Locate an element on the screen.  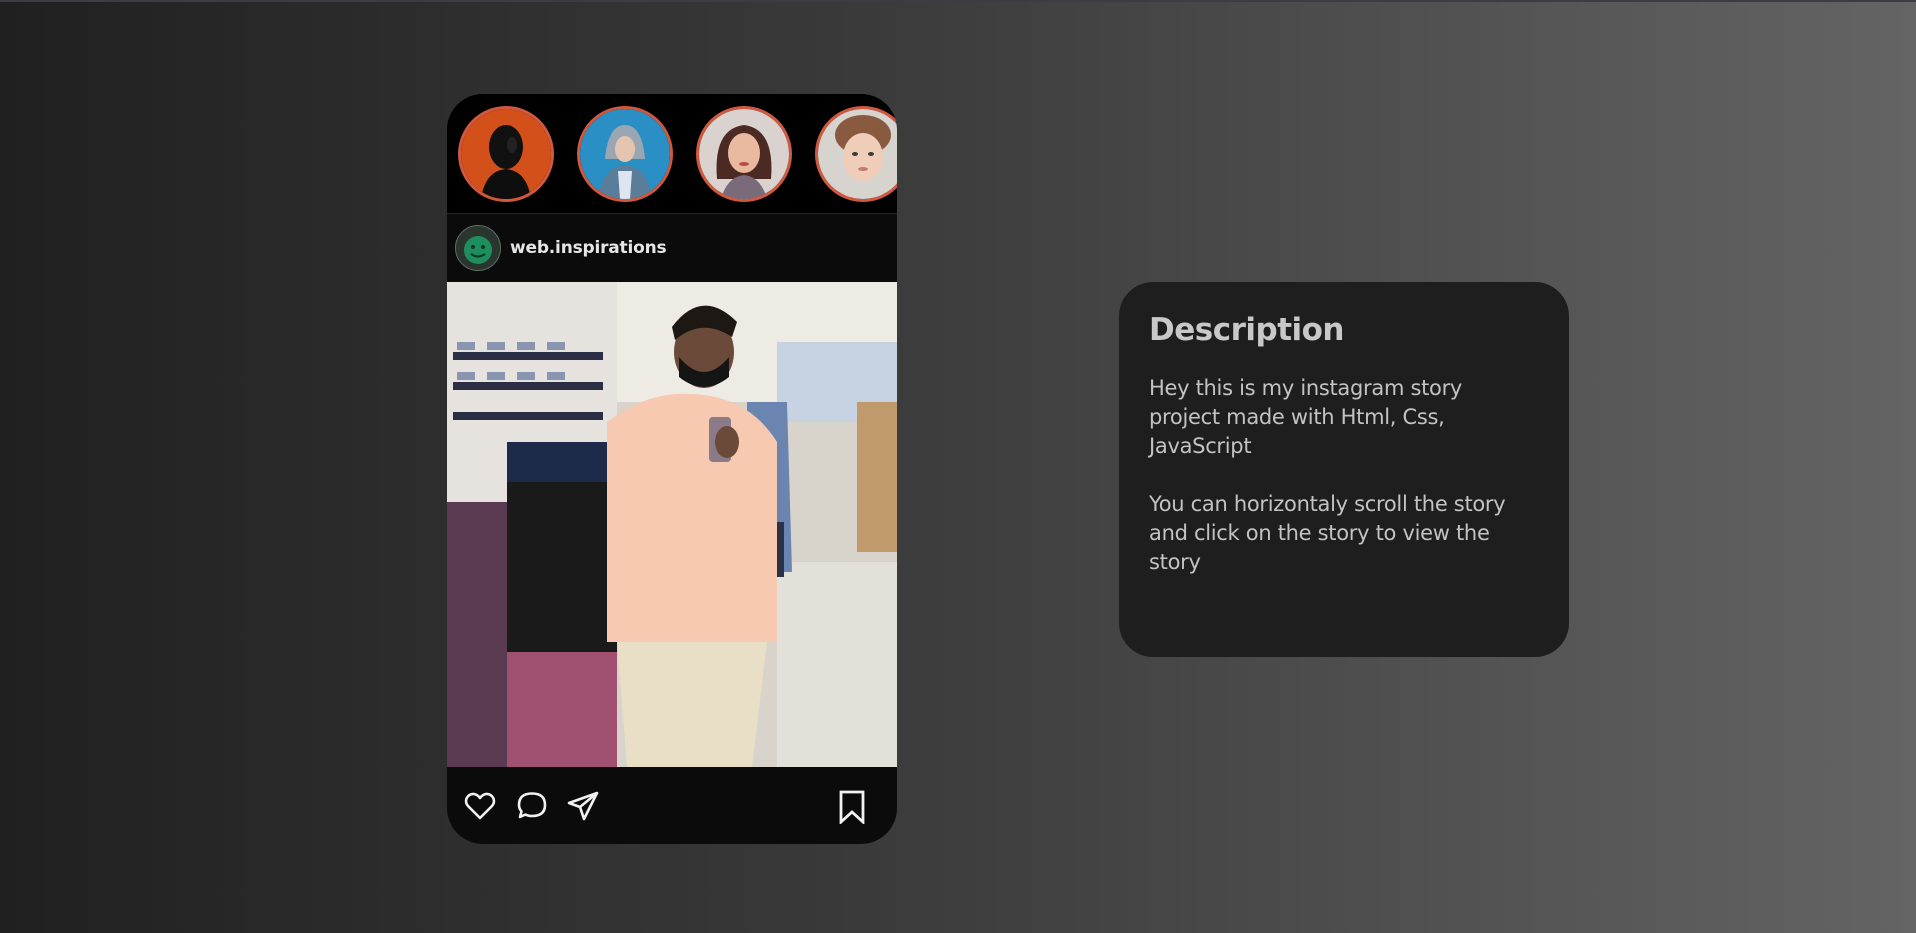
post-image is located at coordinates (672, 524).